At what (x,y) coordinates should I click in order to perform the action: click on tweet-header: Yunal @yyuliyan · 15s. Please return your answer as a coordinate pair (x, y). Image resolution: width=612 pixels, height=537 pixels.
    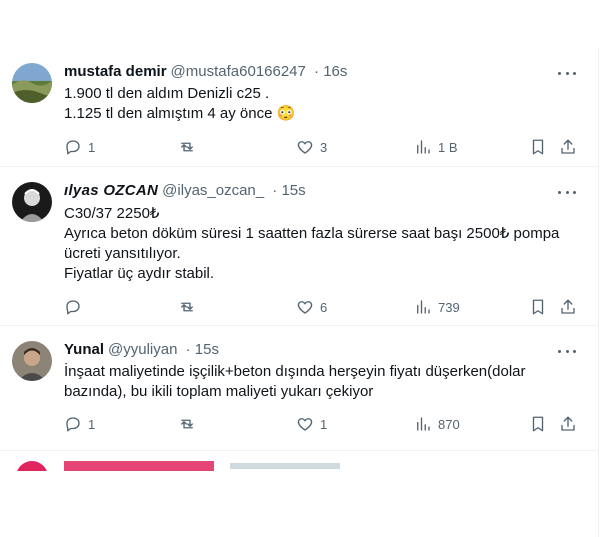
    Looking at the image, I should click on (141, 349).